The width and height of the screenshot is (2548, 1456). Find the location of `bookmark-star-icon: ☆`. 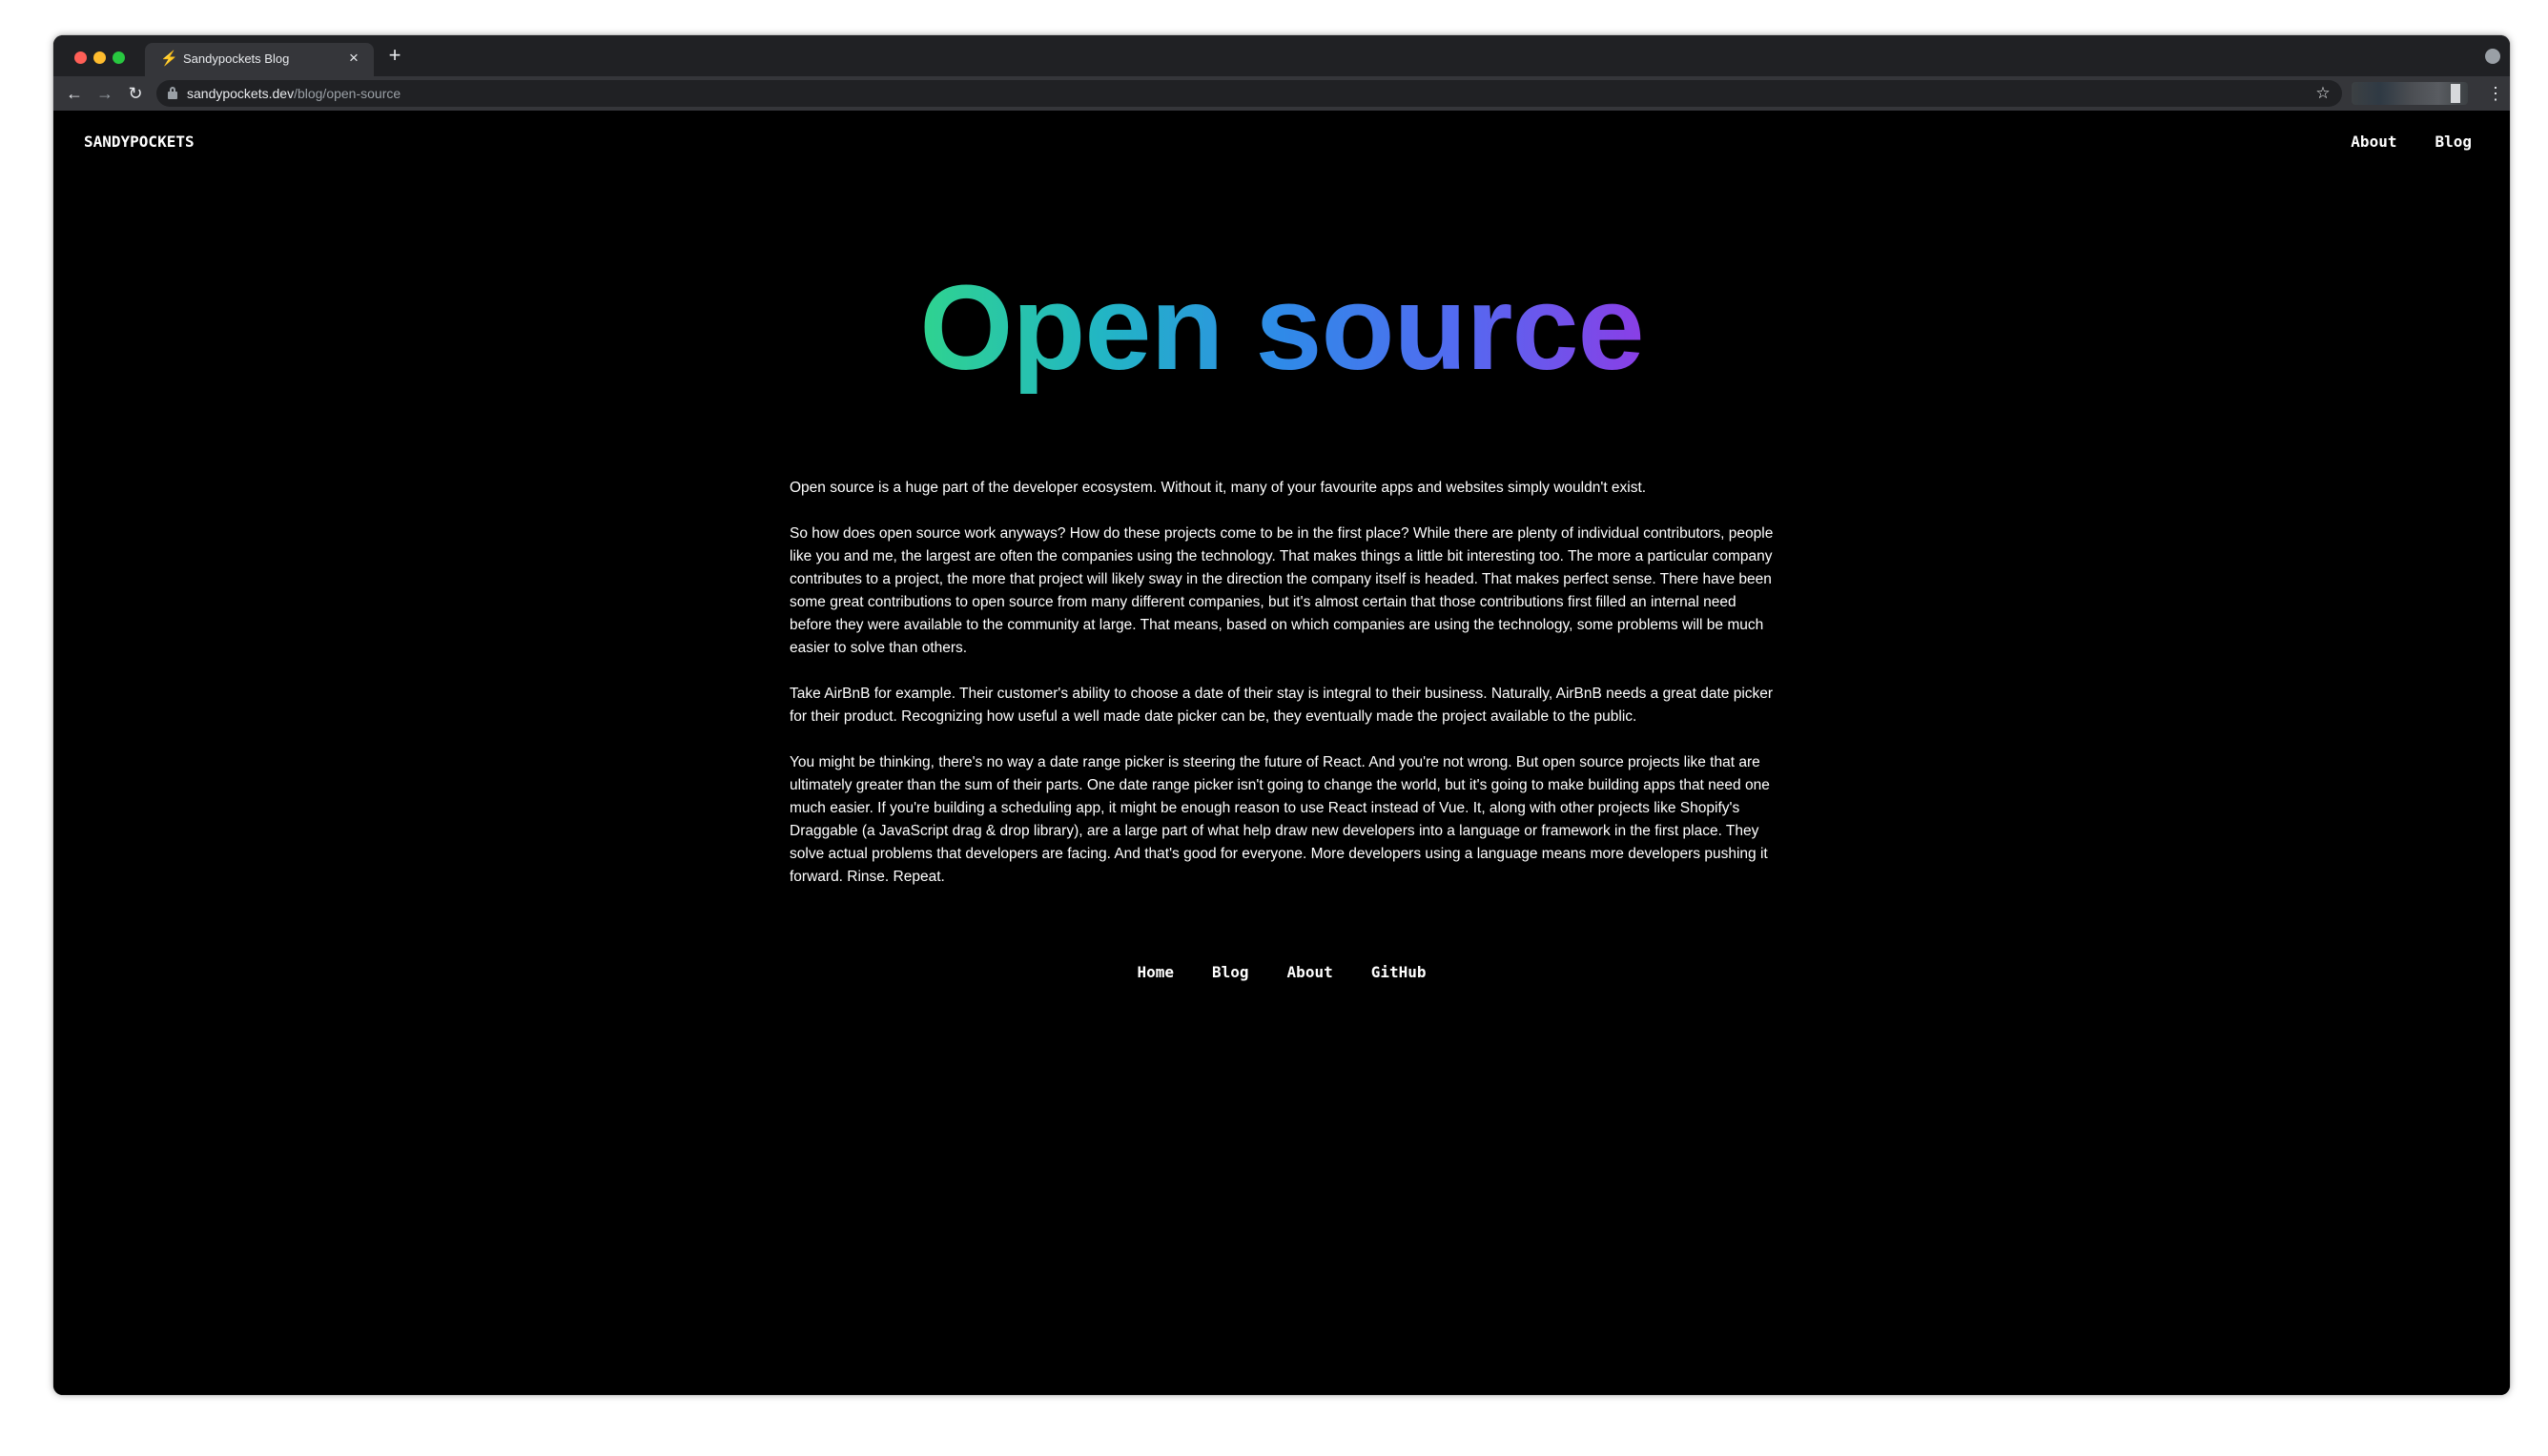

bookmark-star-icon: ☆ is located at coordinates (2323, 93).